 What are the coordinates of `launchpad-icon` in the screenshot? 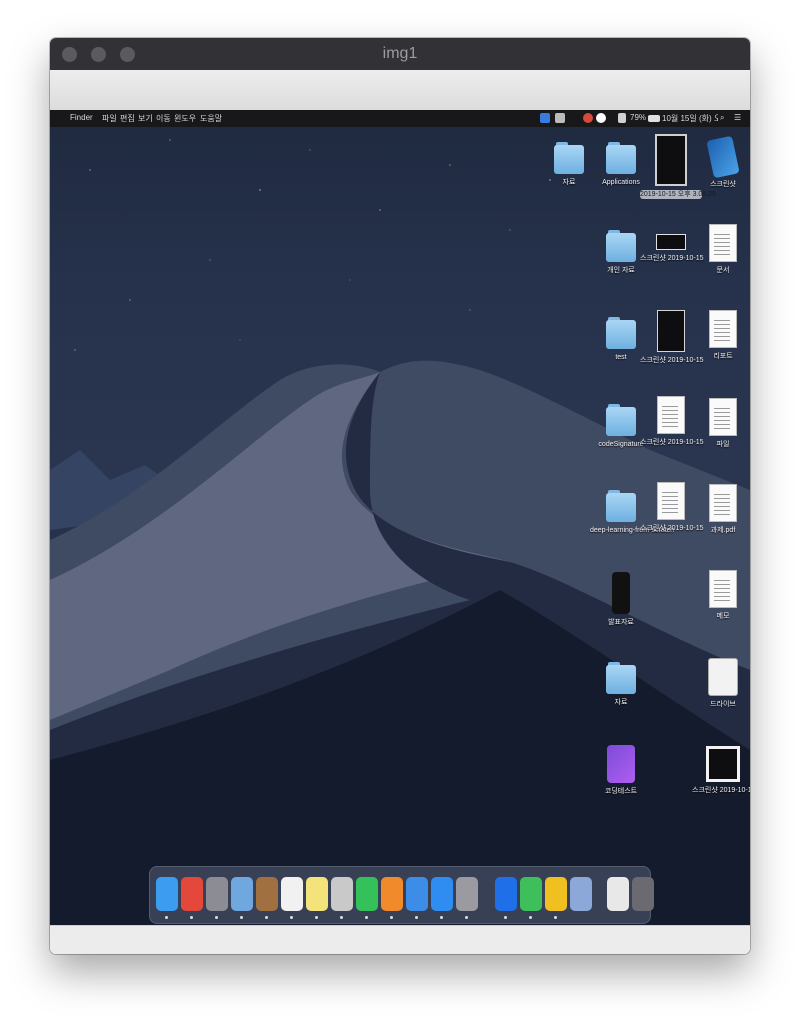 It's located at (217, 894).